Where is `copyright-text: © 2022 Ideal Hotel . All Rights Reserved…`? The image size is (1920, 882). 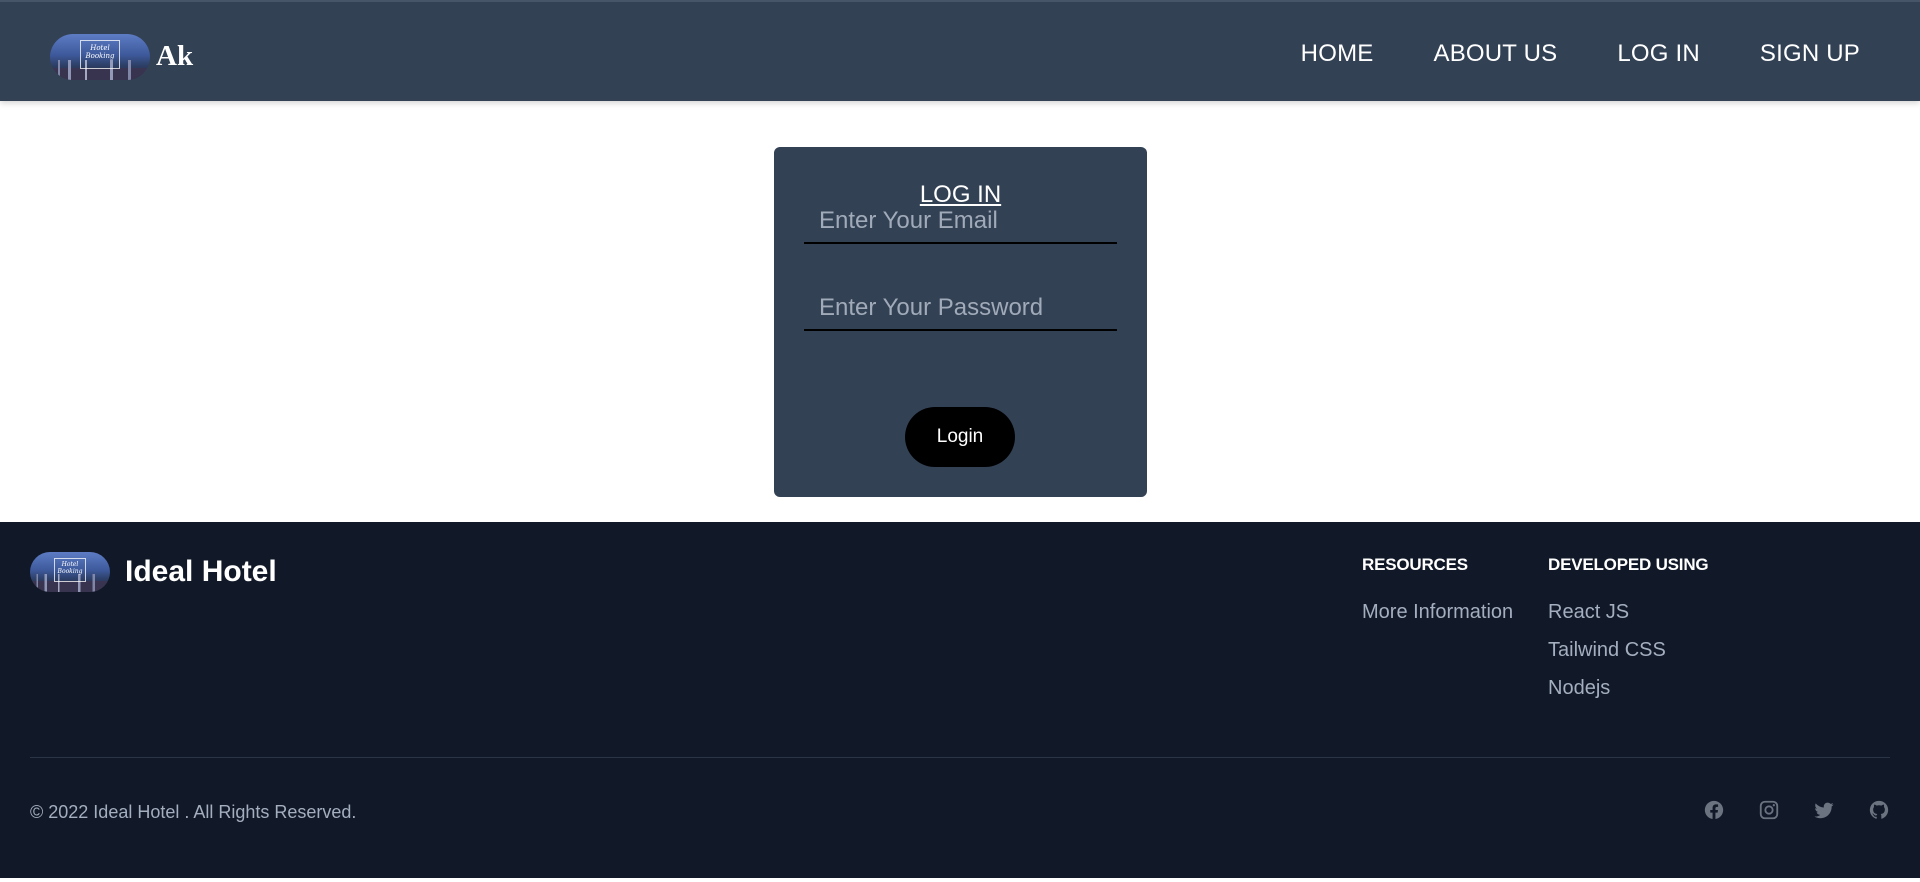 copyright-text: © 2022 Ideal Hotel . All Rights Reserved… is located at coordinates (193, 812).